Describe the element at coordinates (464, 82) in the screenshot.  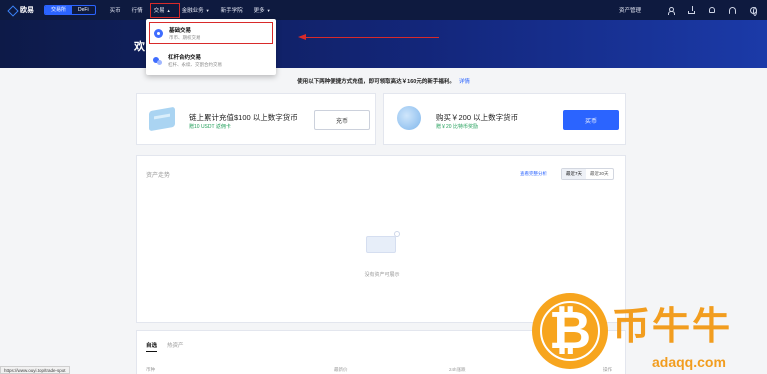
I see `promo-details-link: 详情` at that location.